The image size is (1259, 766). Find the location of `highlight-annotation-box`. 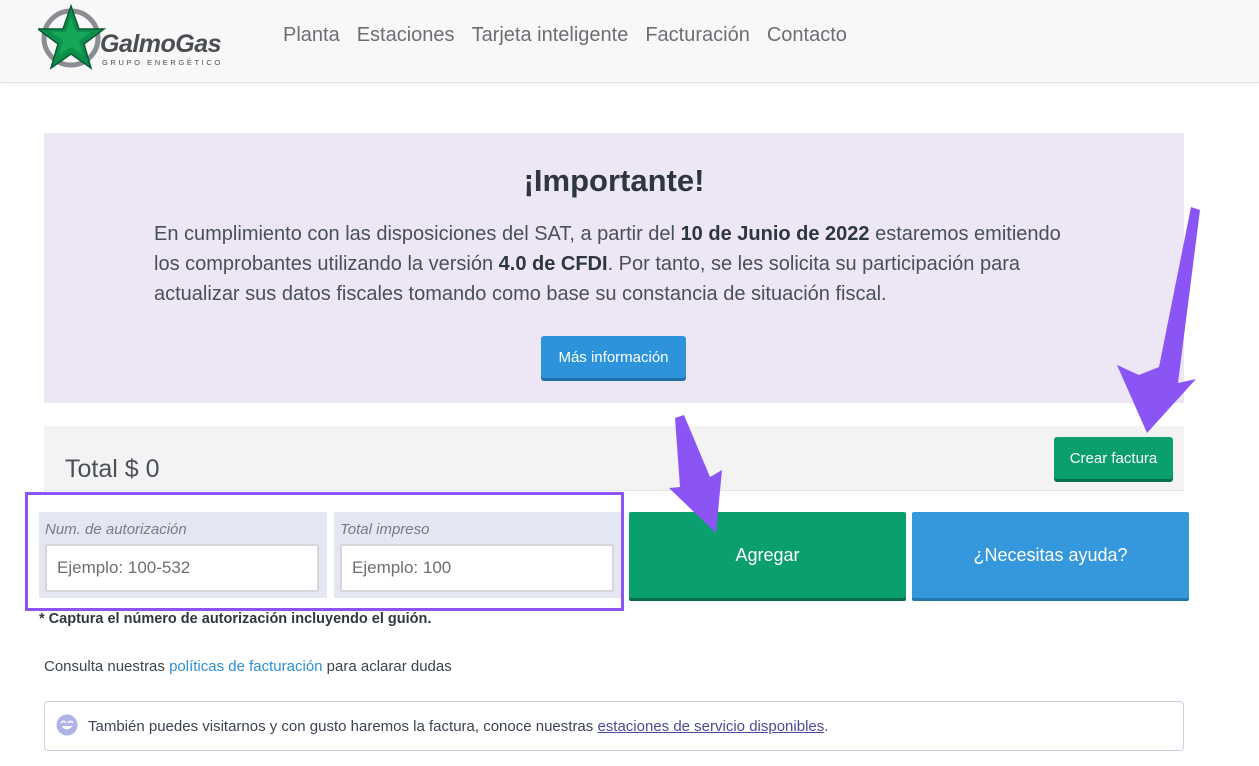

highlight-annotation-box is located at coordinates (324, 551).